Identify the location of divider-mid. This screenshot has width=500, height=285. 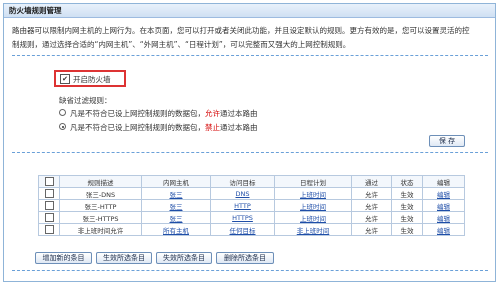
(250, 152).